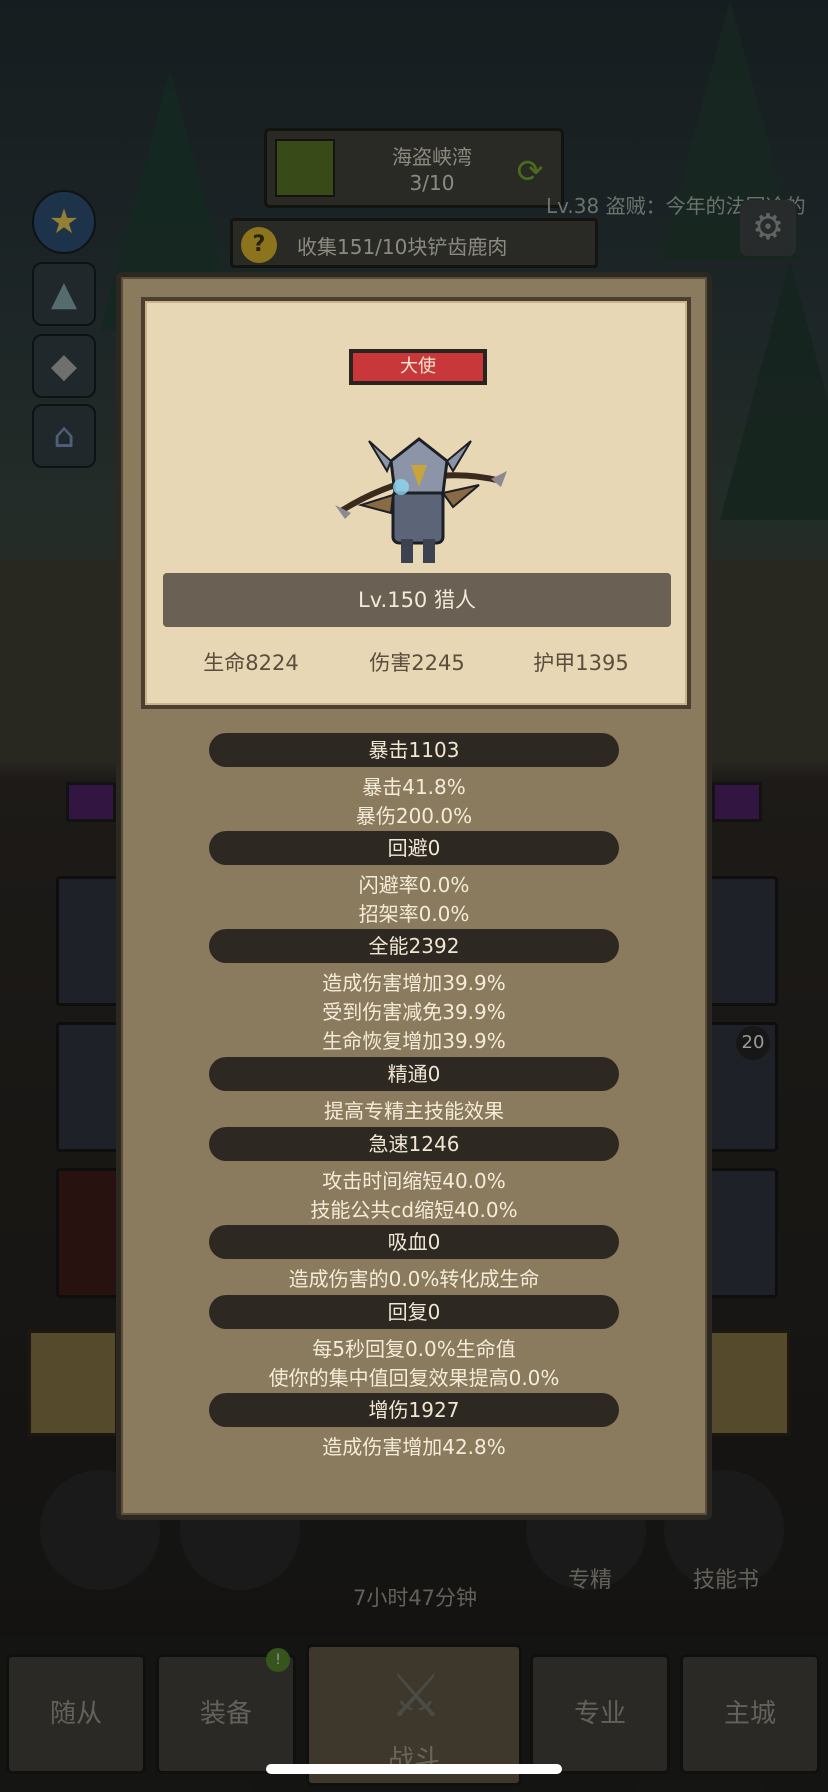 The image size is (828, 1792). What do you see at coordinates (418, 367) in the screenshot?
I see `rank-badge: 大使` at bounding box center [418, 367].